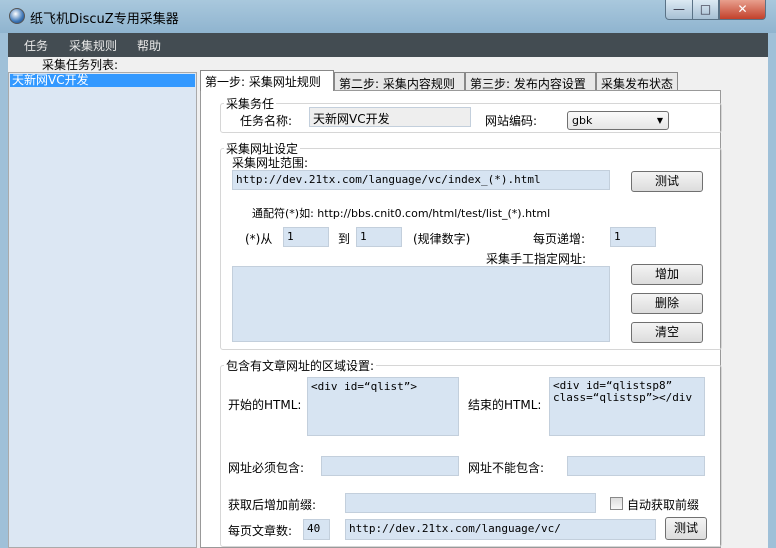  Describe the element at coordinates (536, 259) in the screenshot. I see `manual-url-label: 采集手工指定网址:` at that location.